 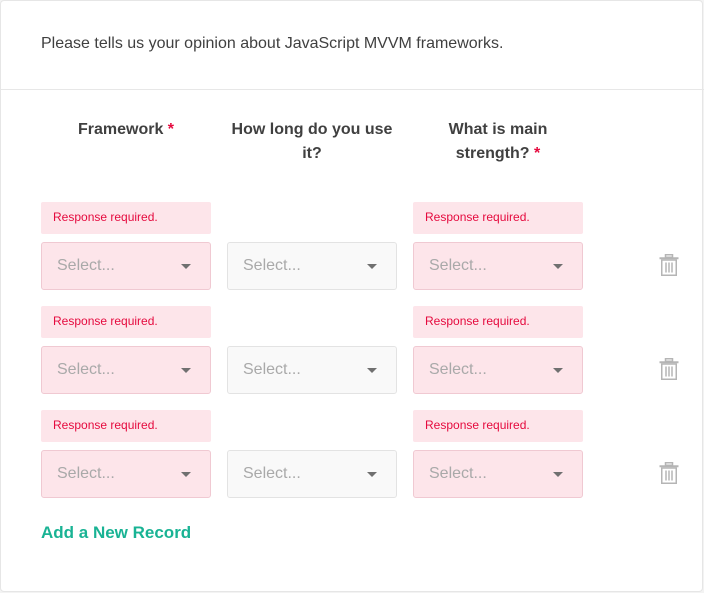 I want to click on column-header-label: How long do you use, so click(x=312, y=129).